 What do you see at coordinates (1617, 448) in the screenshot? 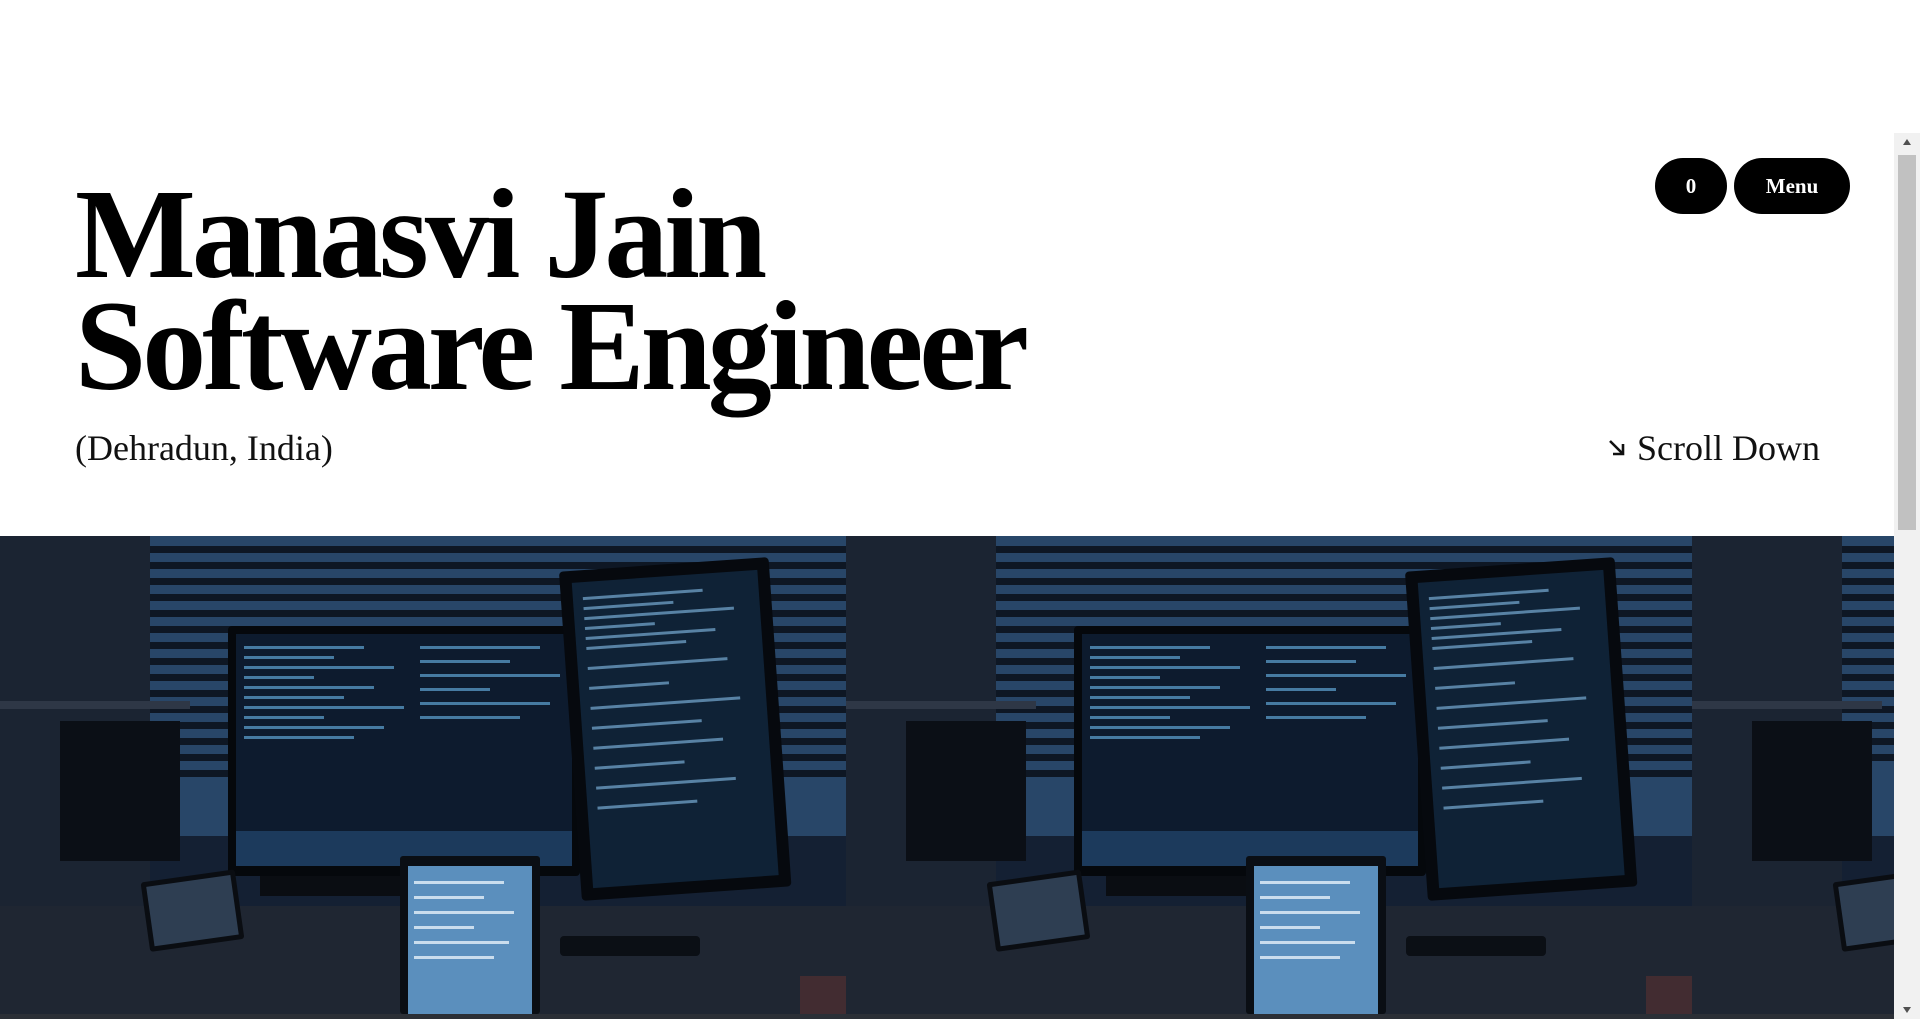
I see `arrow-down-right-icon` at bounding box center [1617, 448].